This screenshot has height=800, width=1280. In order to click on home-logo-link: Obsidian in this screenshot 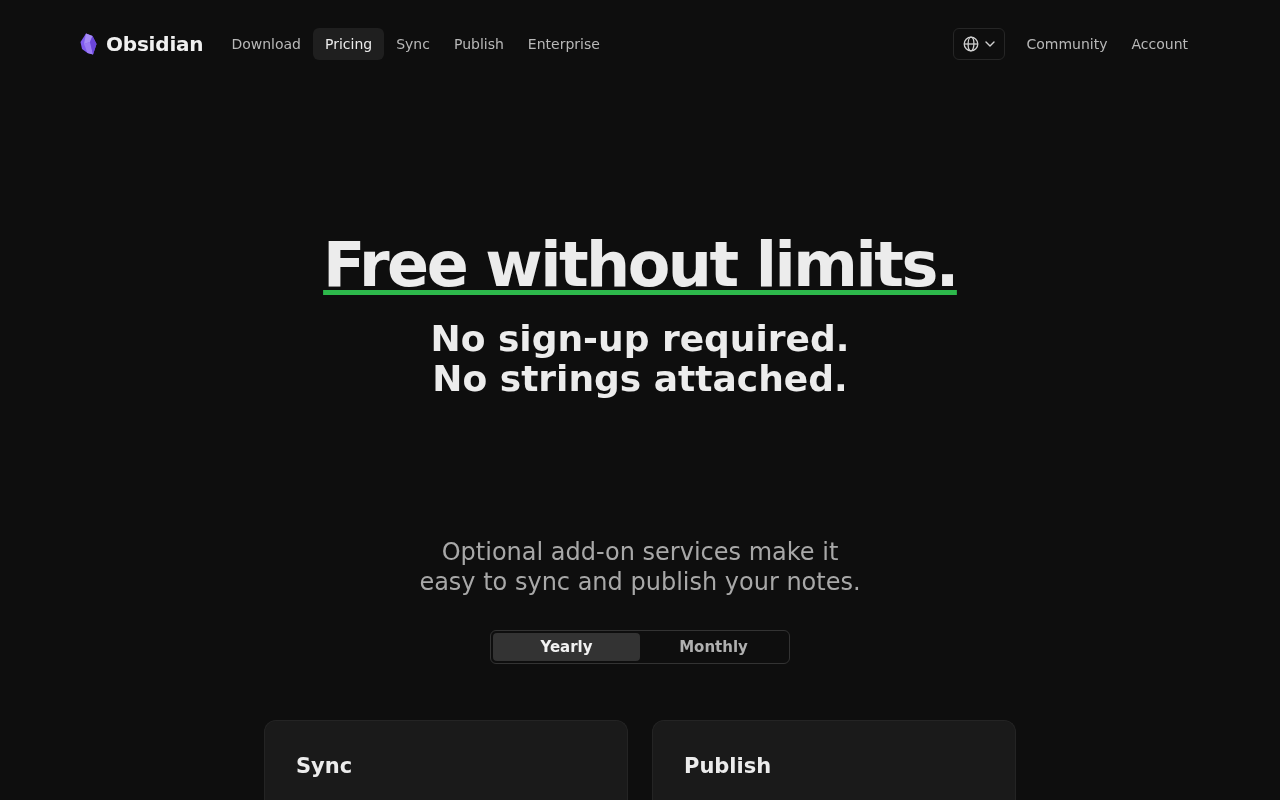, I will do `click(142, 44)`.